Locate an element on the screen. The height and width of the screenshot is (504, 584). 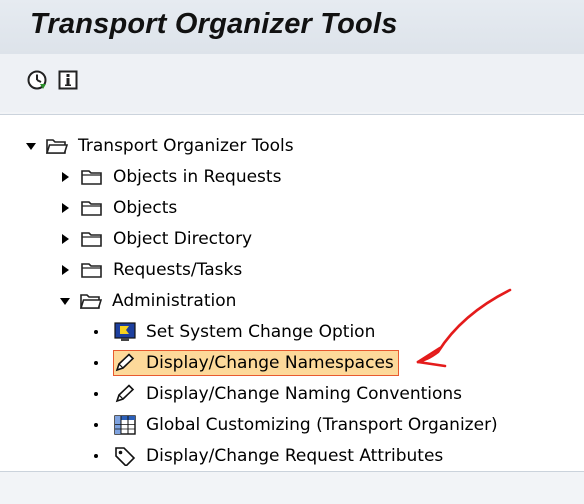
tree-item-display-change-namespaces: Display/Change Namespaces is located at coordinates (245, 363).